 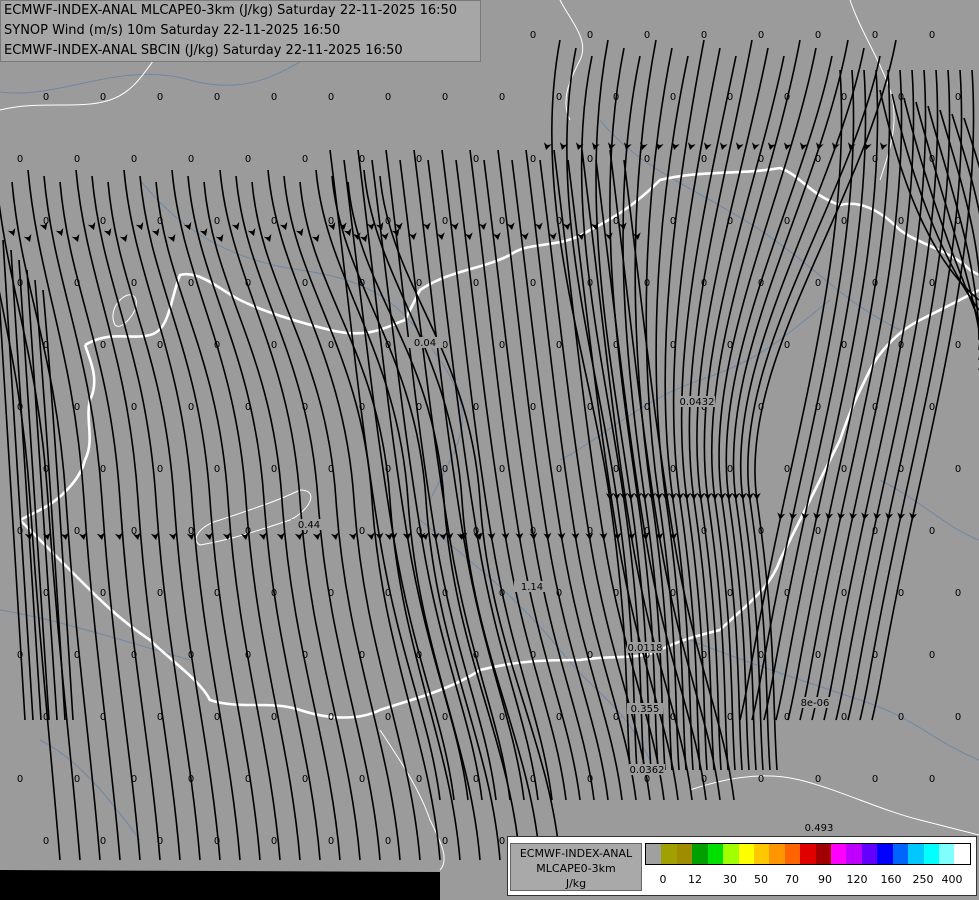 I want to click on legend-ticks: 0 12 30 50 70 90 120 160 250 400, so click(x=810, y=881).